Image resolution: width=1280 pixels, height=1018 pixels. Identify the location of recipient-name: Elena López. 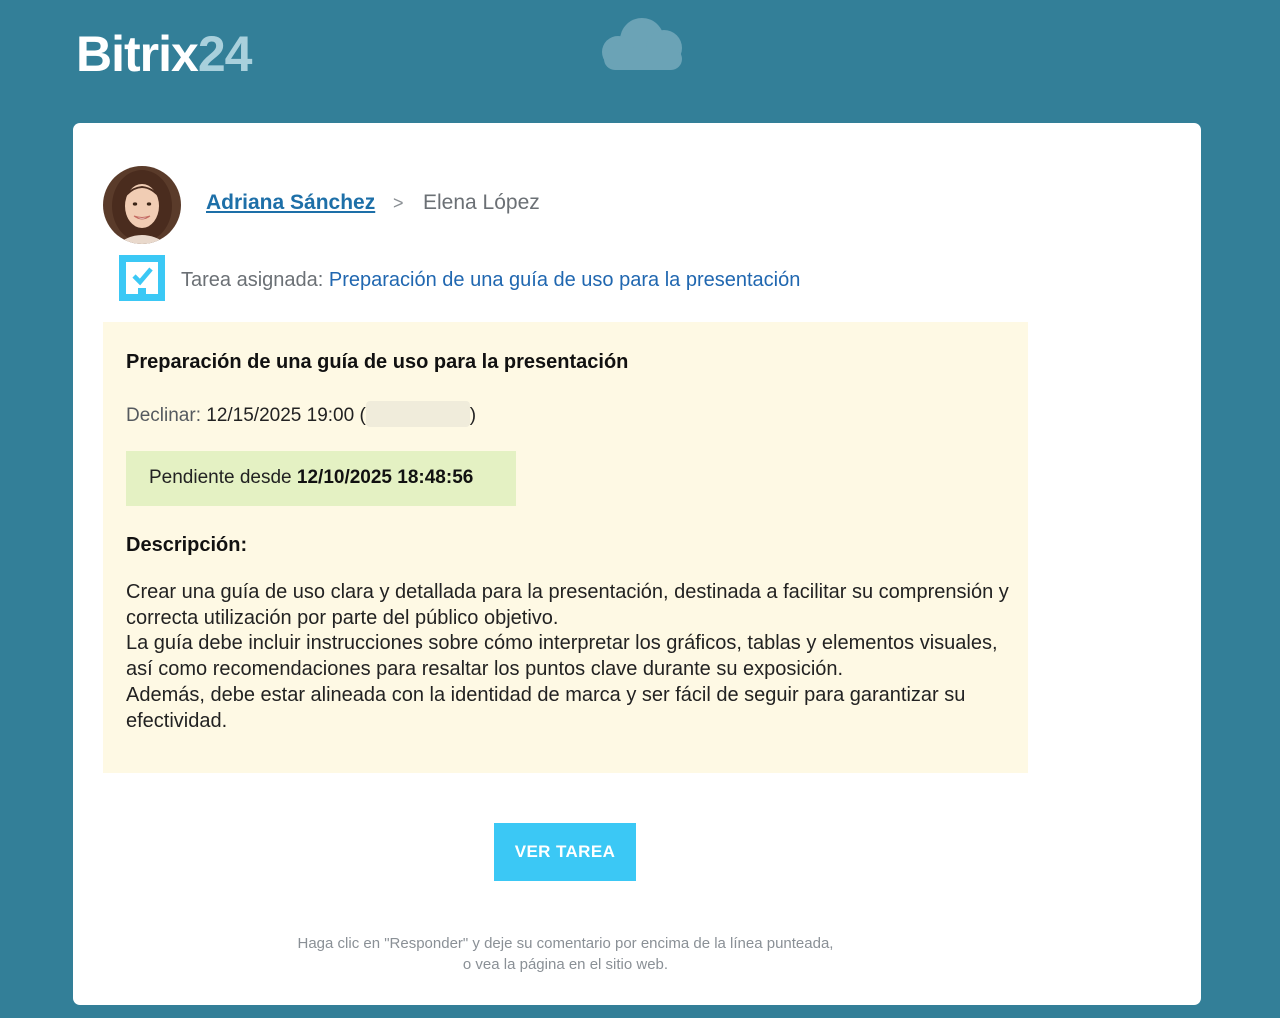
(481, 202).